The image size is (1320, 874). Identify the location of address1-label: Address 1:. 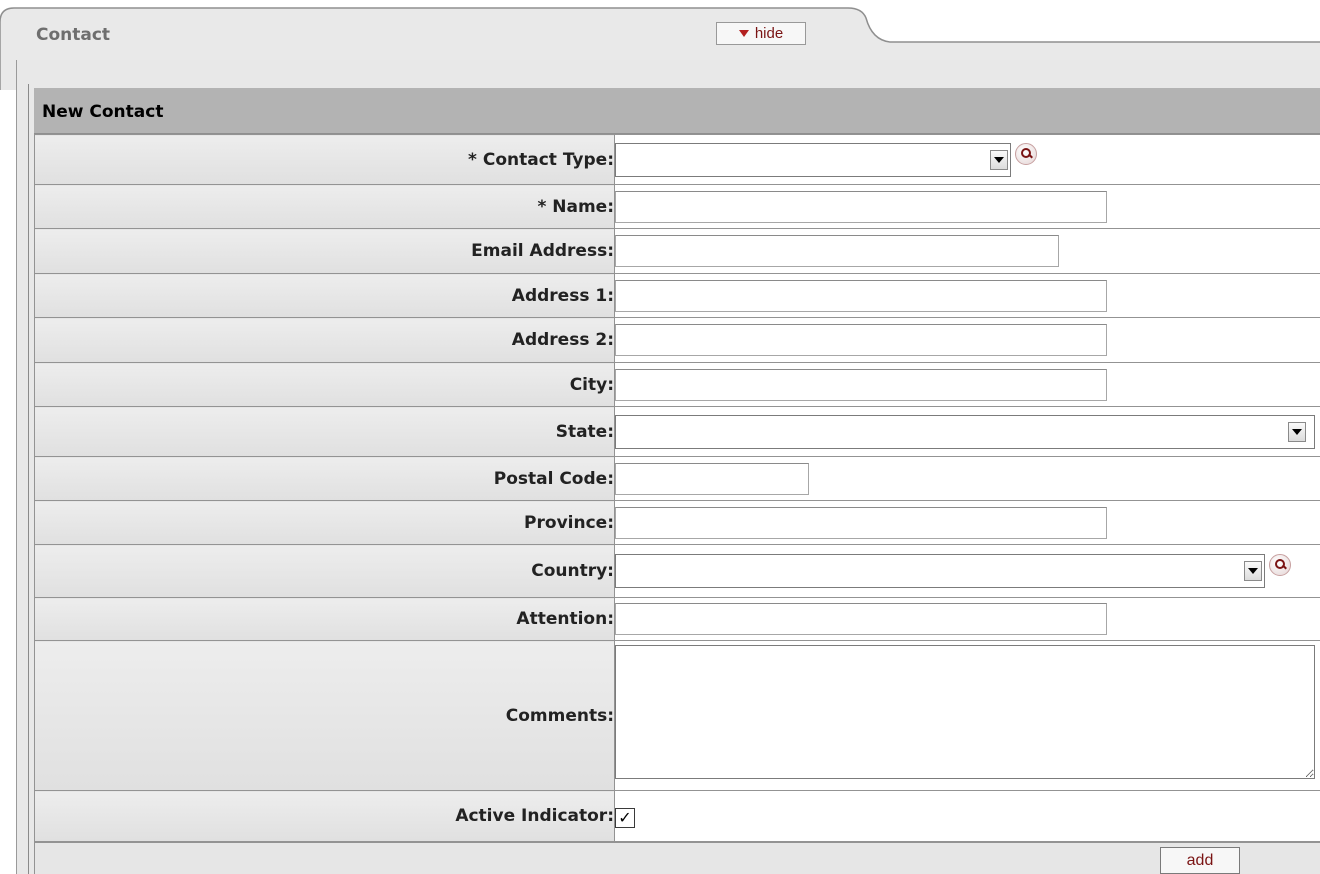
(324, 295).